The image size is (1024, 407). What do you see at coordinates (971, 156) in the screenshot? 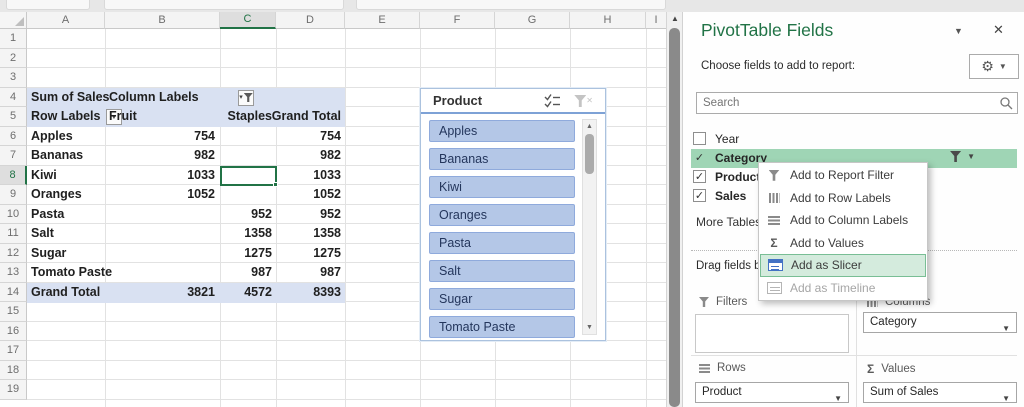
I see `field-dropdown-icon: ▼` at bounding box center [971, 156].